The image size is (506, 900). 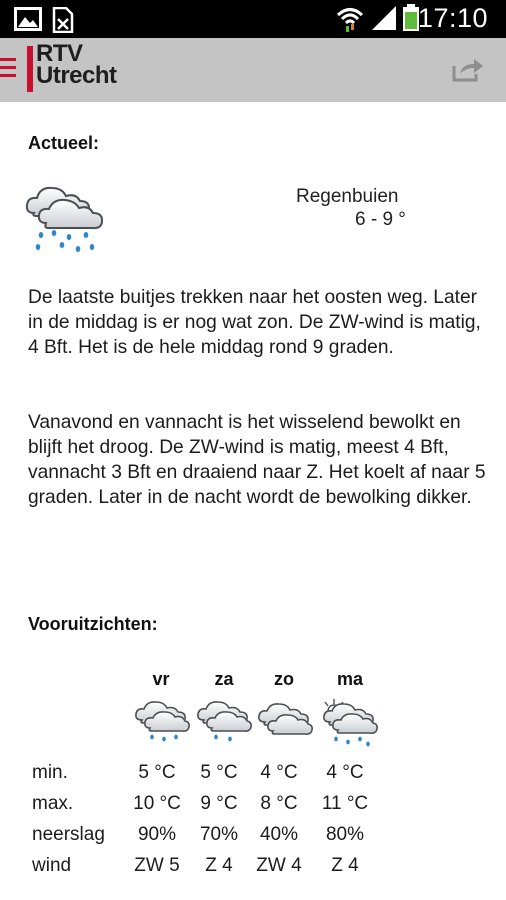 I want to click on rain-showers-icon, so click(x=64, y=219).